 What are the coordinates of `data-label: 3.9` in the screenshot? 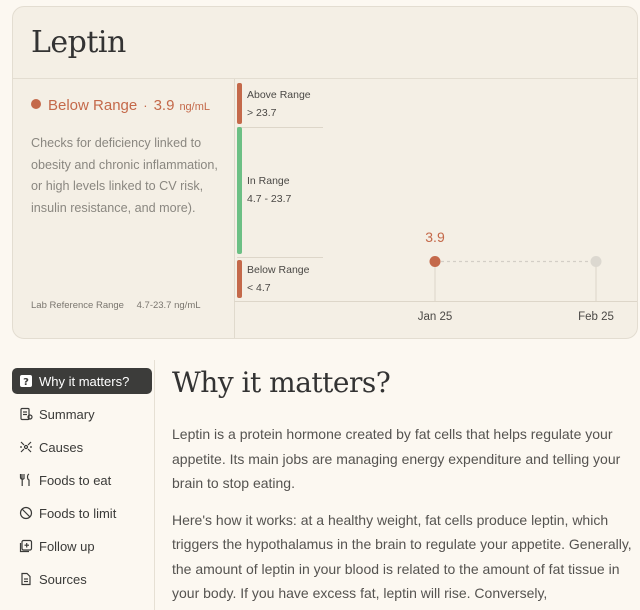 It's located at (435, 237).